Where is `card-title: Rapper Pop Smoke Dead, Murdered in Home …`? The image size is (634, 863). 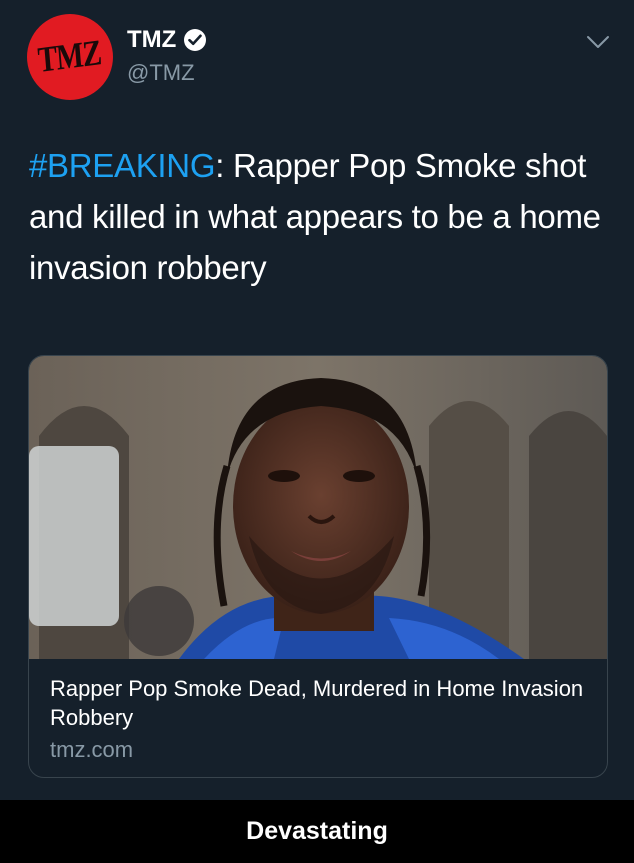 card-title: Rapper Pop Smoke Dead, Murdered in Home … is located at coordinates (320, 703).